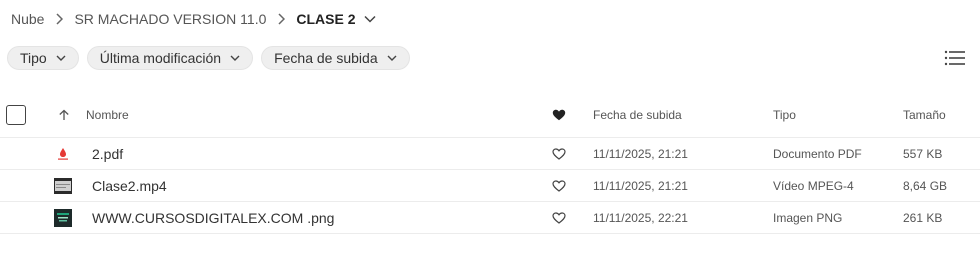 This screenshot has height=264, width=980. I want to click on filter-bar: Tipo Última modificación Fecha de subida, so click(208, 58).